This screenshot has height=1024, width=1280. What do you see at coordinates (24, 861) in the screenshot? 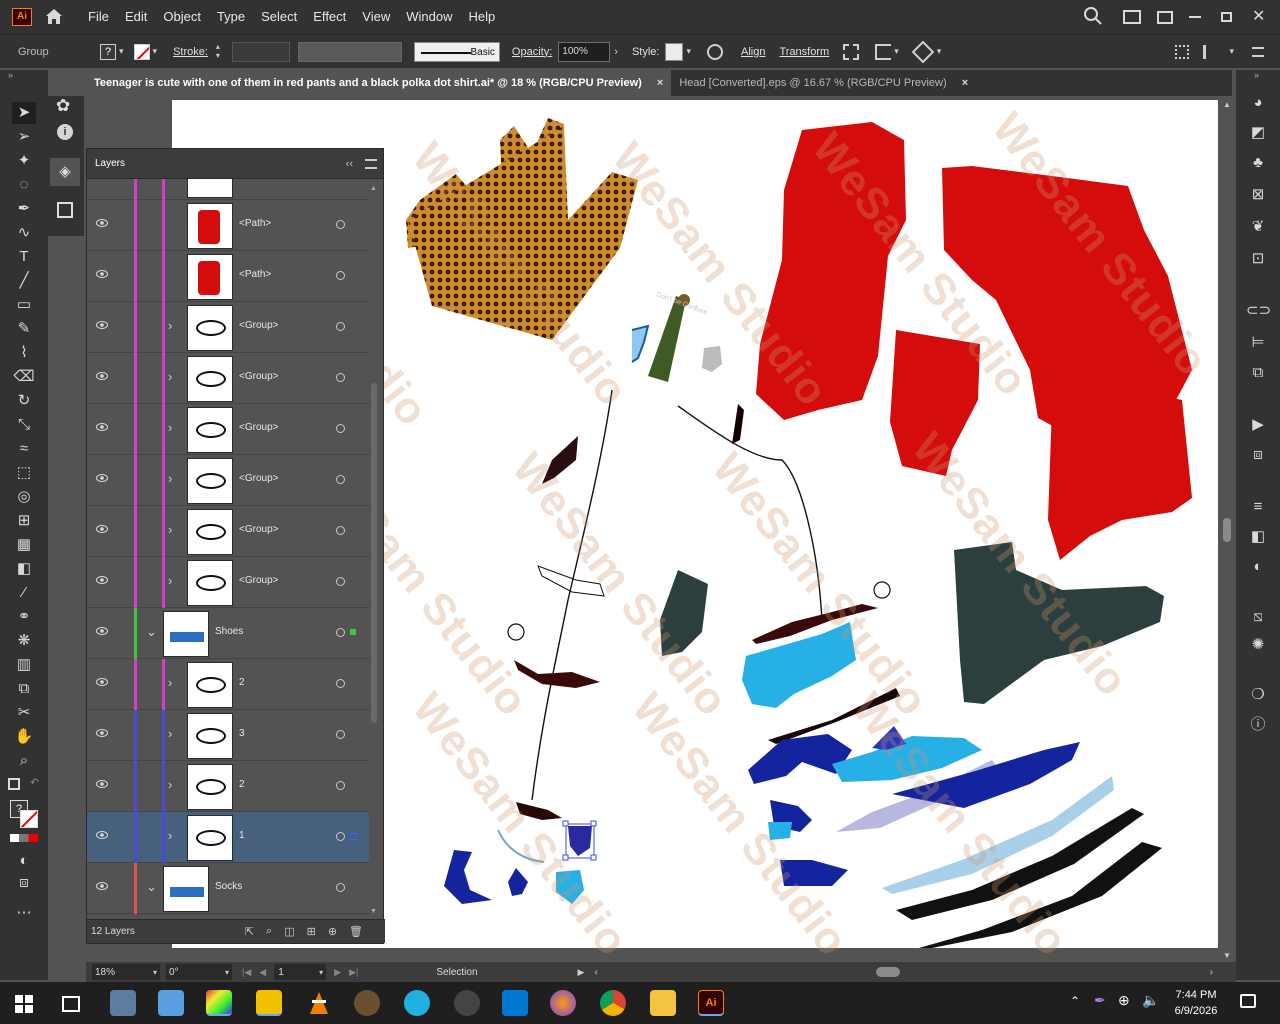
I see `draw-normal-icon: ◐` at bounding box center [24, 861].